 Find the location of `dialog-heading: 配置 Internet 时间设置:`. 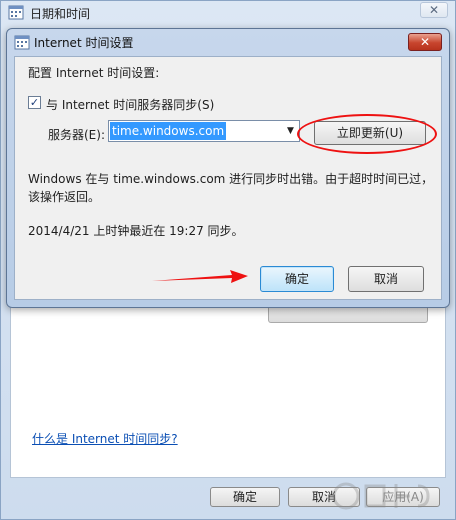

dialog-heading: 配置 Internet 时间设置: is located at coordinates (94, 73).